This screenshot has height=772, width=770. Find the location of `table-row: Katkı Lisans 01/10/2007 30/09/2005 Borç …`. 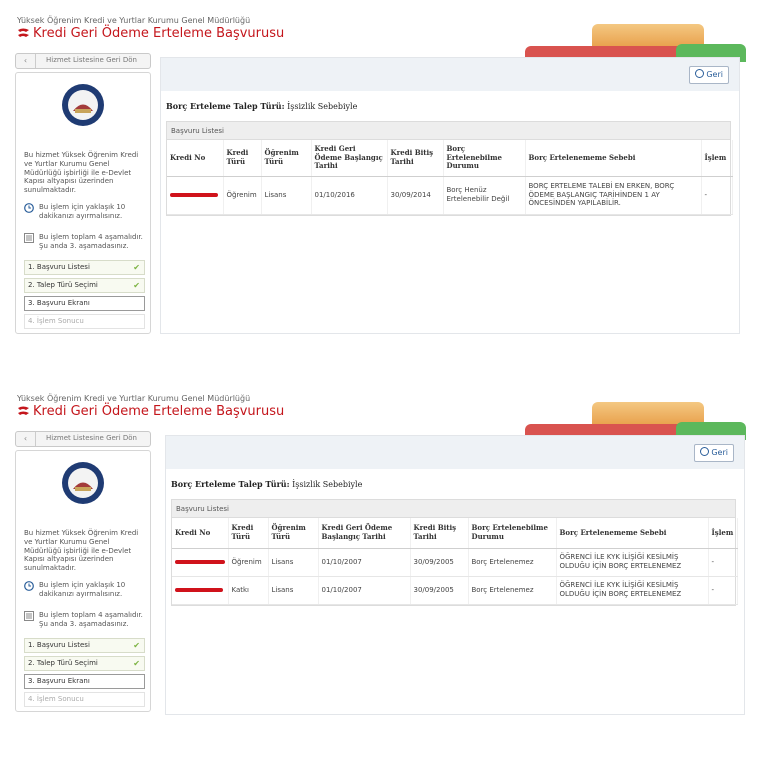

table-row: Katkı Lisans 01/10/2007 30/09/2005 Borç … is located at coordinates (455, 590).